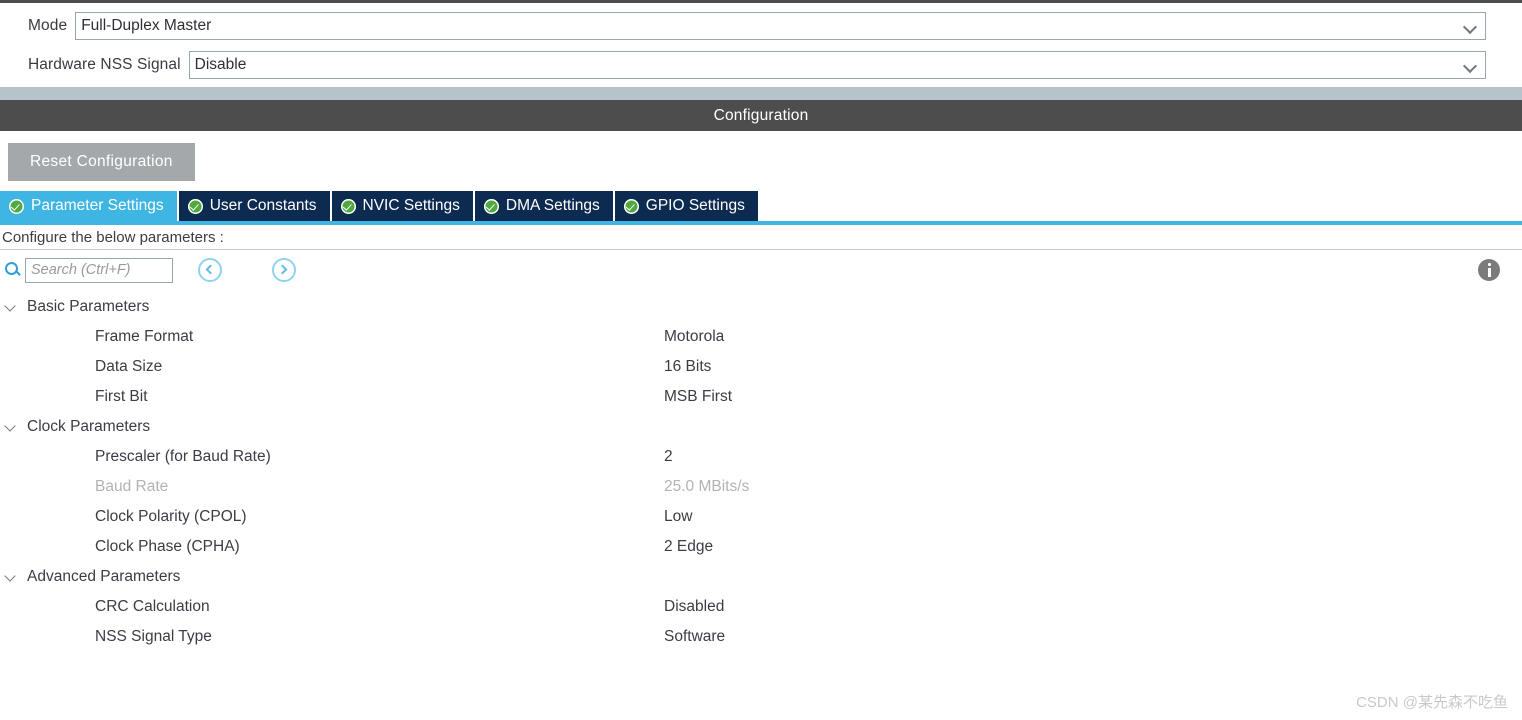  I want to click on tab-label: DMA Settings, so click(552, 205).